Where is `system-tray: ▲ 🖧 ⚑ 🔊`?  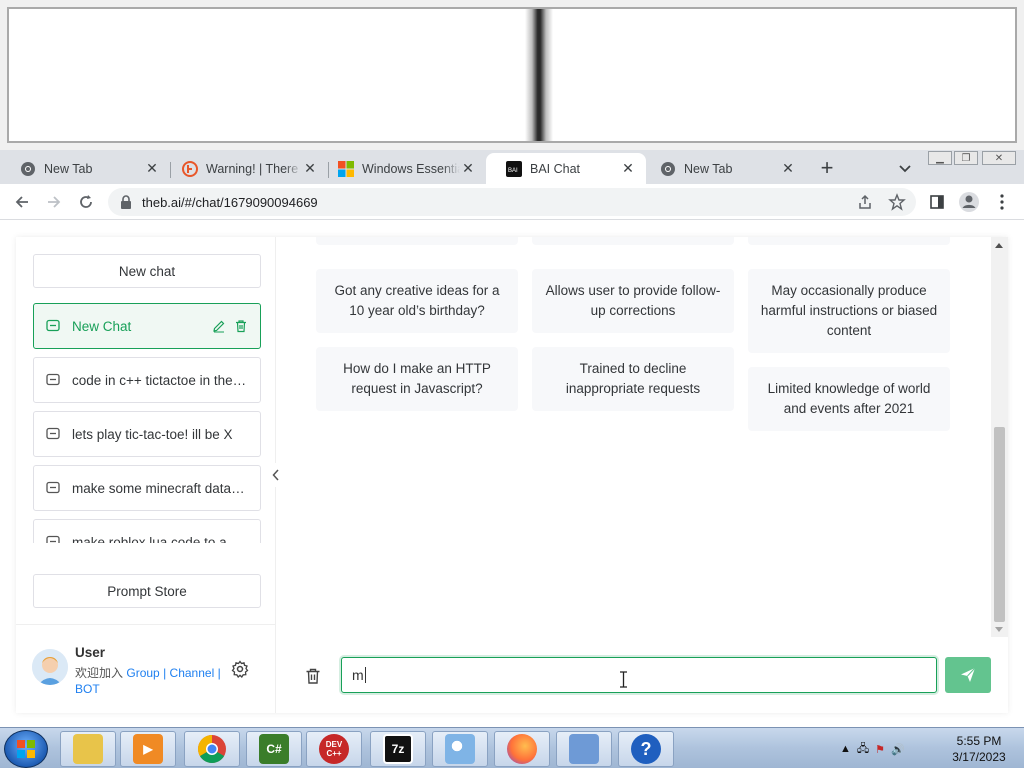 system-tray: ▲ 🖧 ⚑ 🔊 is located at coordinates (872, 749).